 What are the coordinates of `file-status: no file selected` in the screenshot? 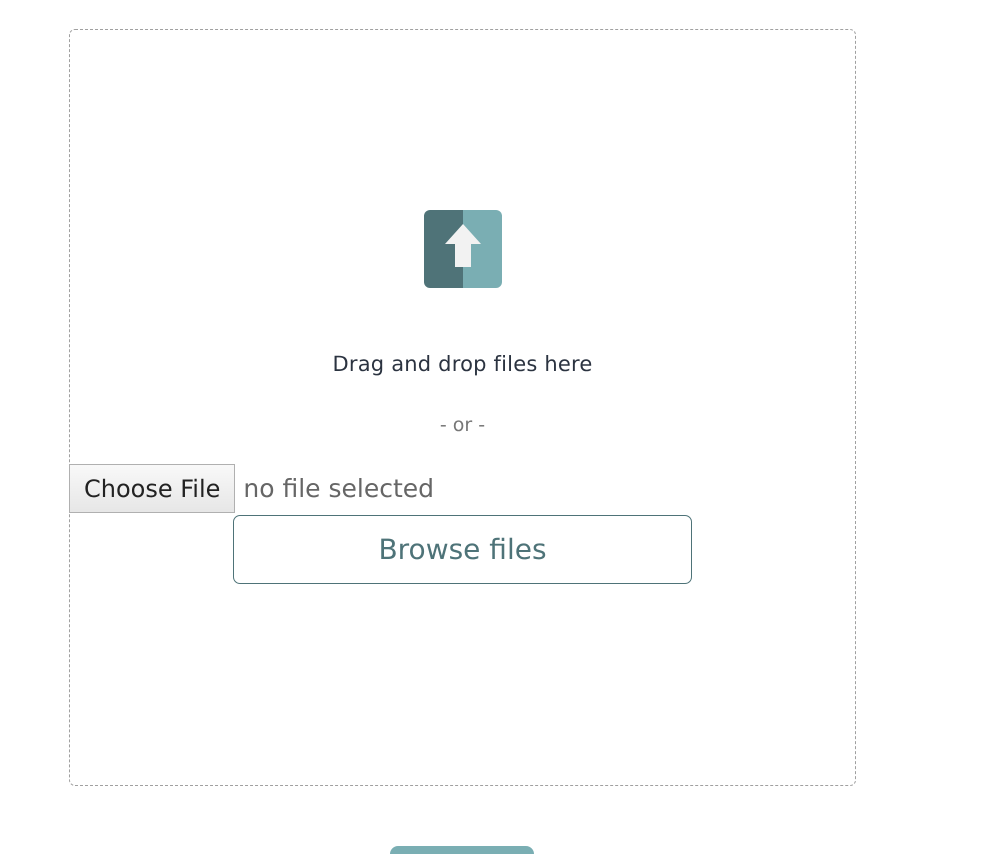 It's located at (338, 488).